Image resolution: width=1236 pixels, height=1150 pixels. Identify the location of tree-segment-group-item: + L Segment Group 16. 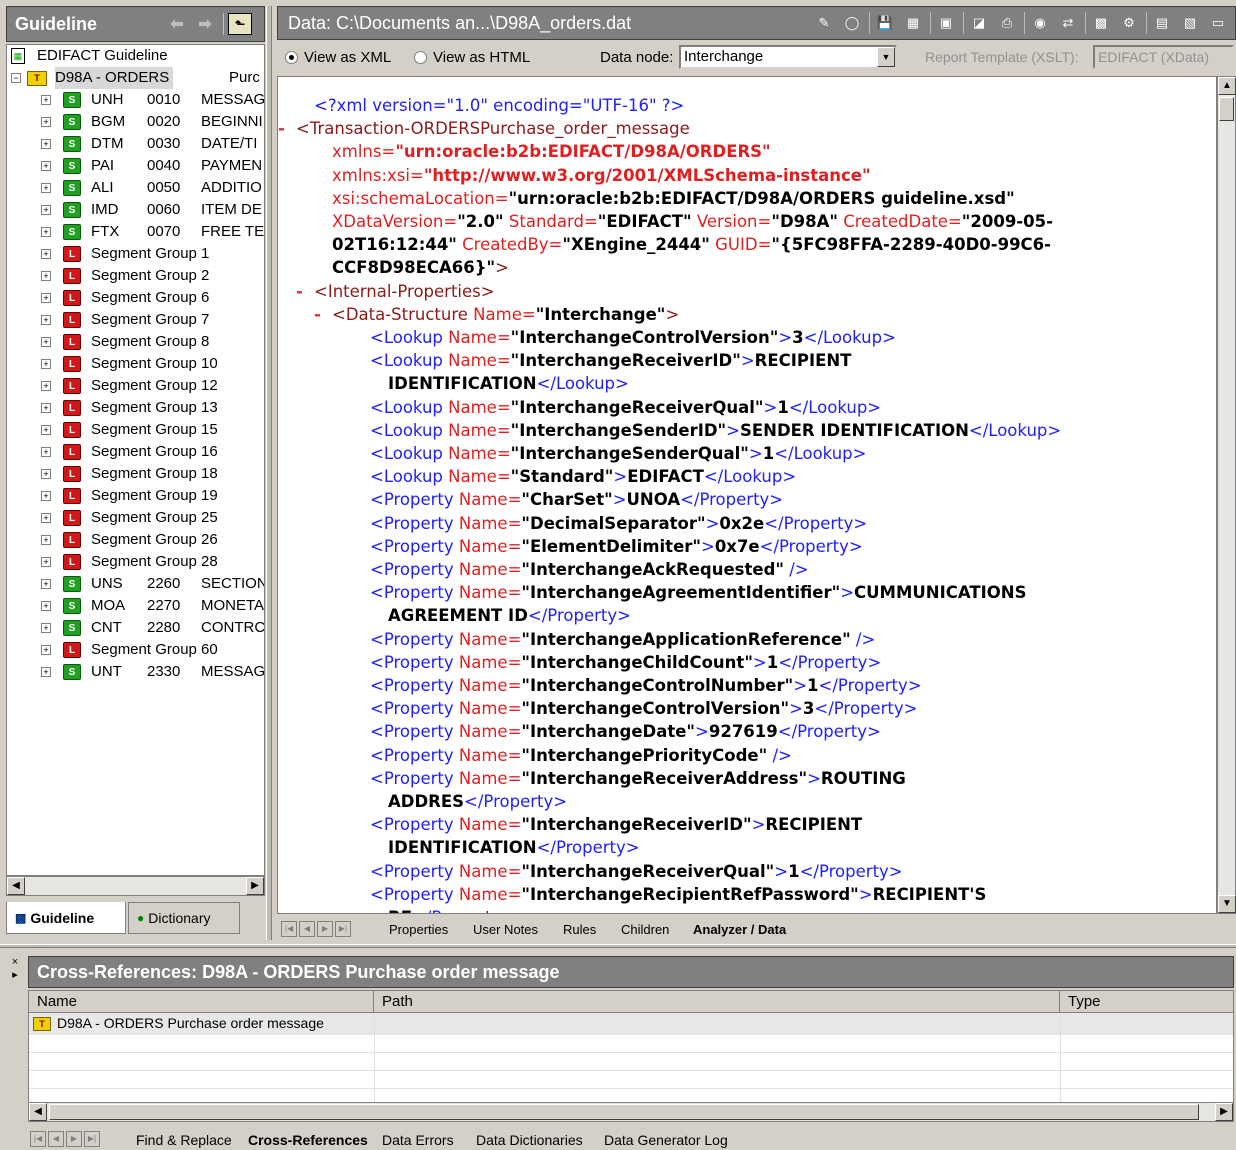
(136, 452).